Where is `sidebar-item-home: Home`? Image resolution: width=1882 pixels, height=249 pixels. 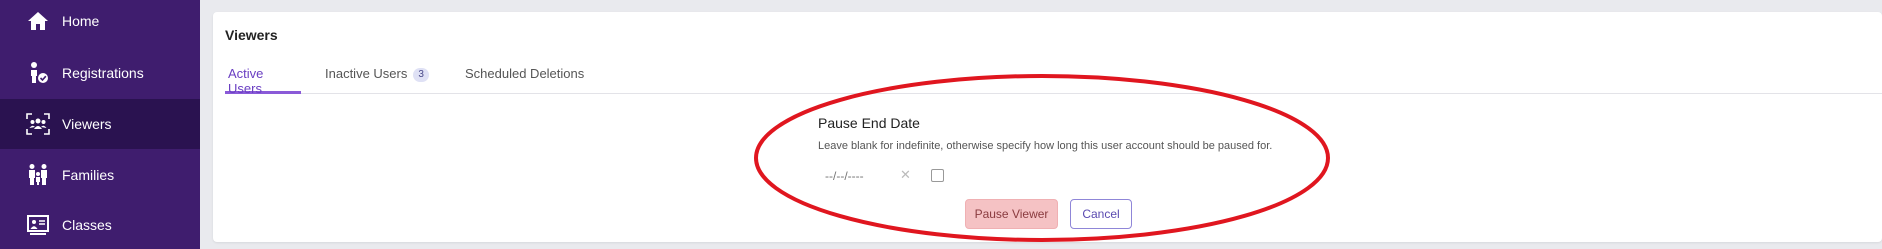 sidebar-item-home: Home is located at coordinates (100, 23).